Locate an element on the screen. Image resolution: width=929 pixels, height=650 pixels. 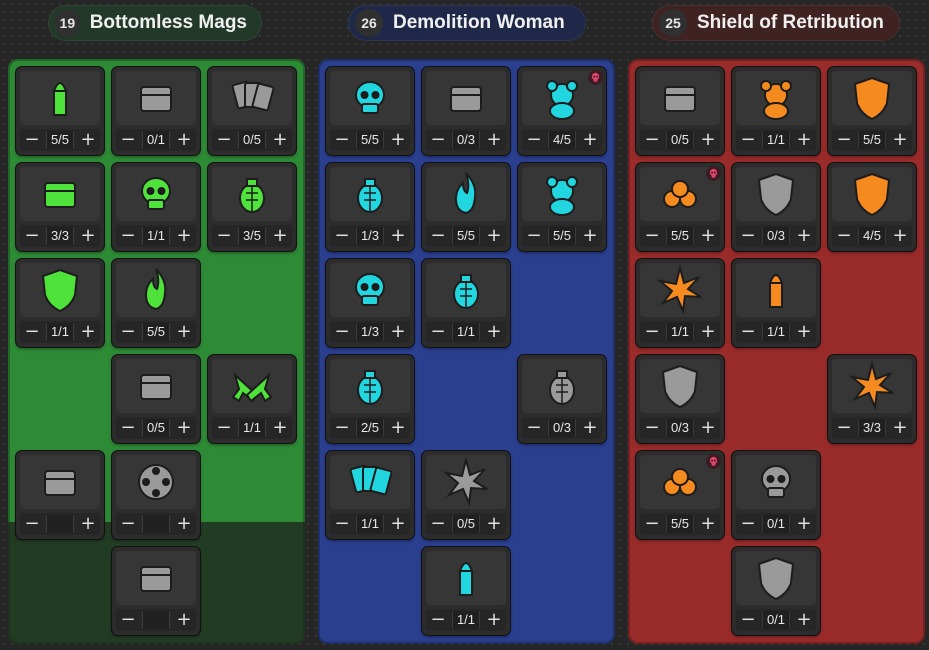
tree-header-demolition-woman: 26 Demolition Woman is located at coordinates (467, 23).